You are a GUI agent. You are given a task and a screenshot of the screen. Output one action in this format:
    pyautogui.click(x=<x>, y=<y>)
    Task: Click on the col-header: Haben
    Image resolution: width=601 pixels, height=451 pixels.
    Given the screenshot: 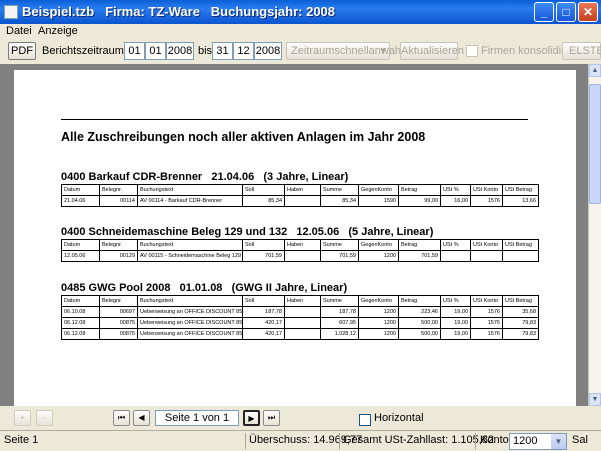 What is the action you would take?
    pyautogui.click(x=302, y=245)
    